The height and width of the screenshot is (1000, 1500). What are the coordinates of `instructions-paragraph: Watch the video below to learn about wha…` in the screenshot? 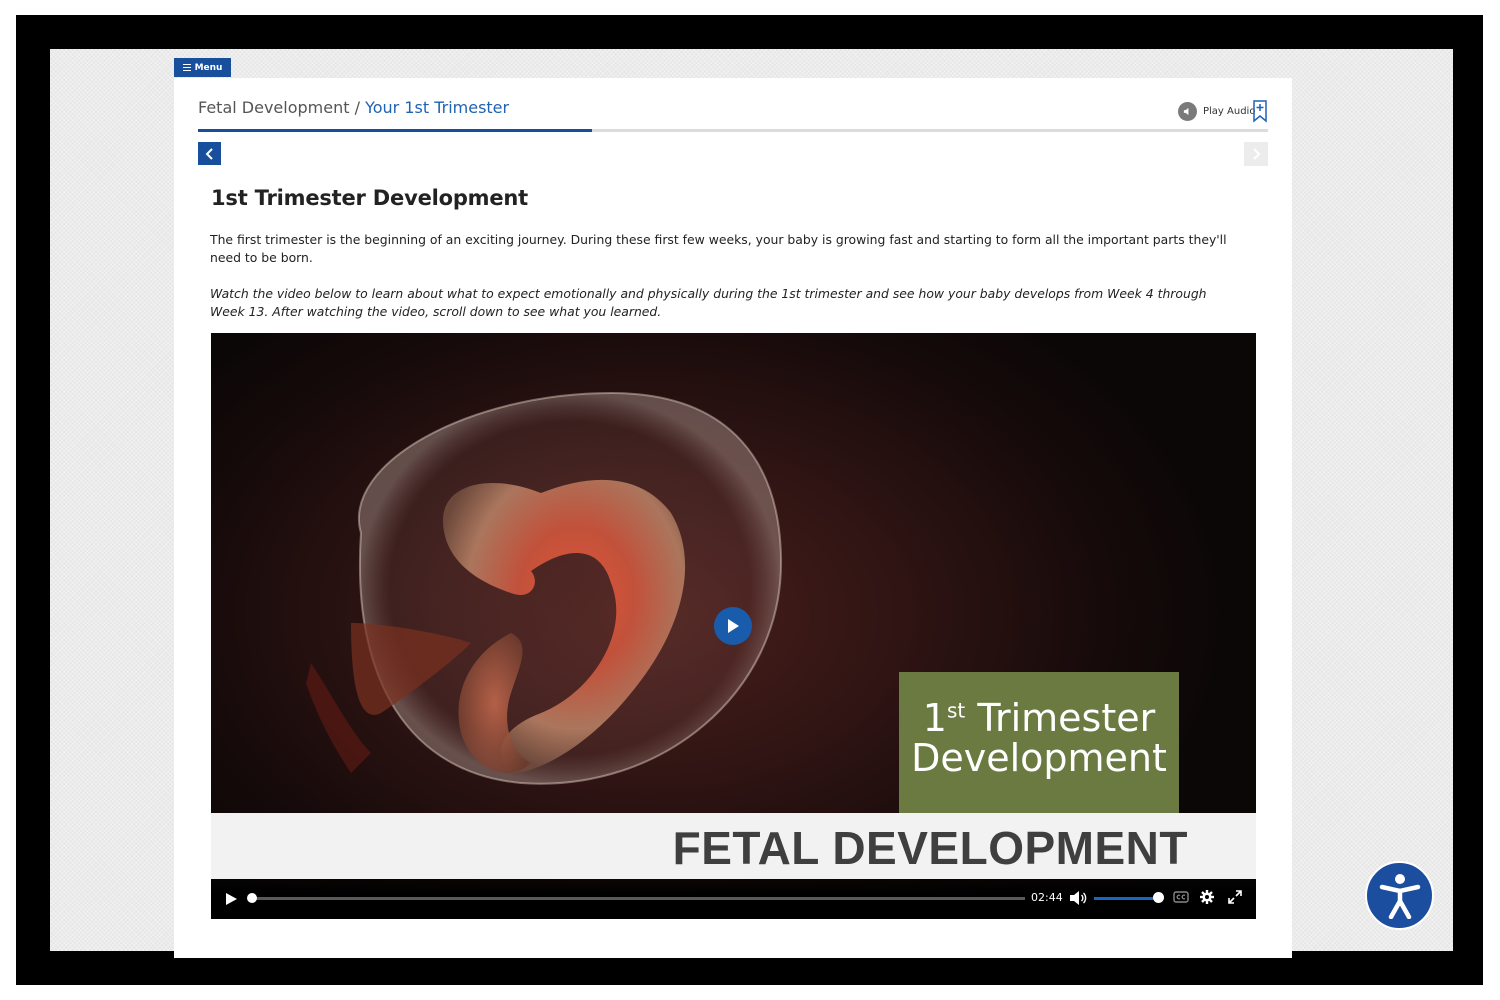 It's located at (708, 302).